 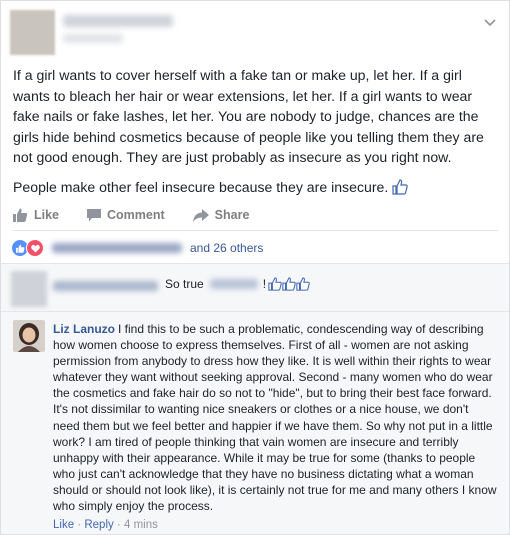 I want to click on author-name-redacted, so click(x=118, y=21).